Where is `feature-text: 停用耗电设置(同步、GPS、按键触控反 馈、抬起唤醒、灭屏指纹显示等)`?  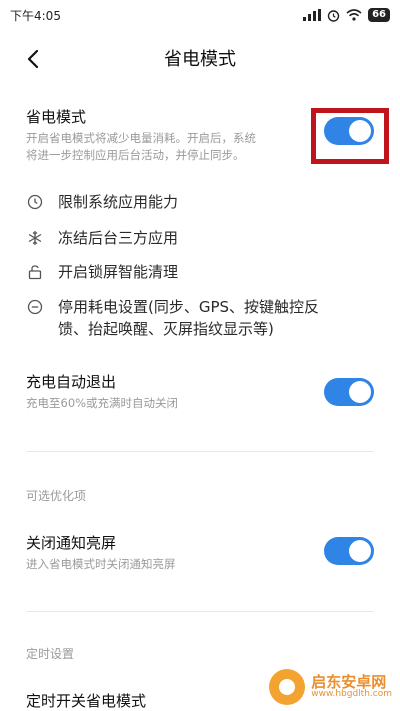
feature-text: 停用耗电设置(同步、GPS、按键触控反 馈、抬起唤醒、灭屏指纹显示等) is located at coordinates (188, 318).